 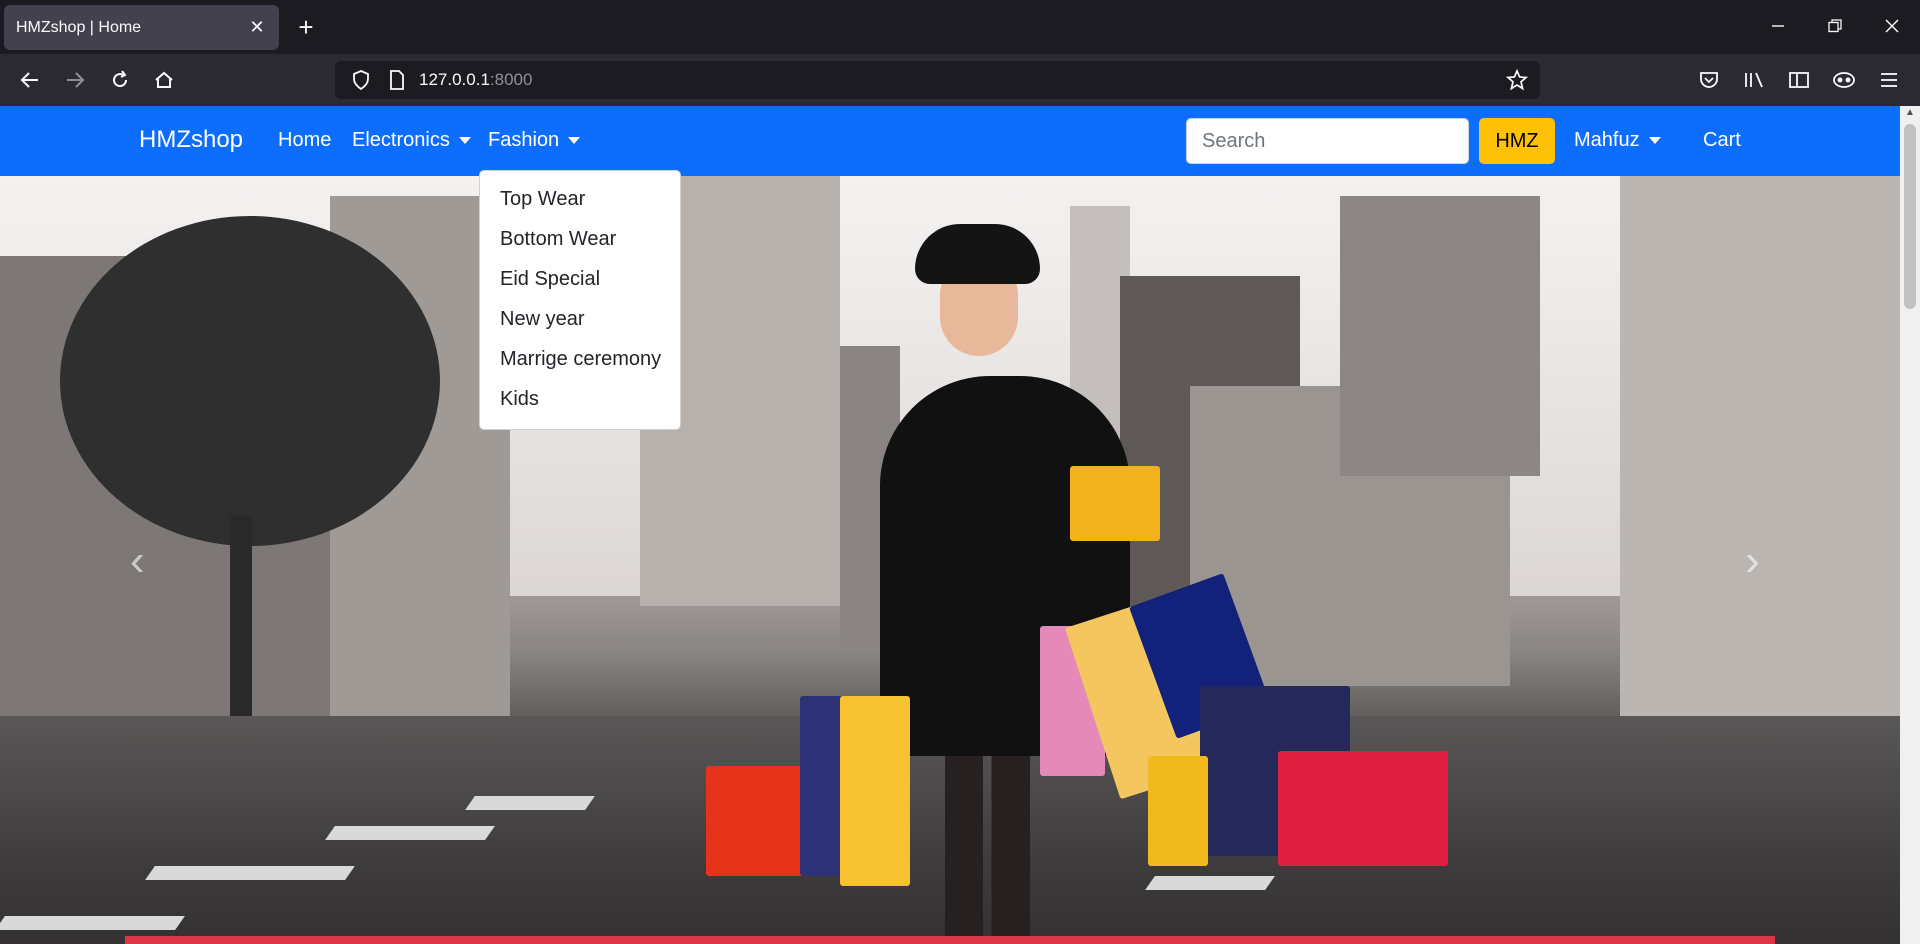 What do you see at coordinates (580, 239) in the screenshot?
I see `dropdown-item-bottom-wear: Bottom Wear` at bounding box center [580, 239].